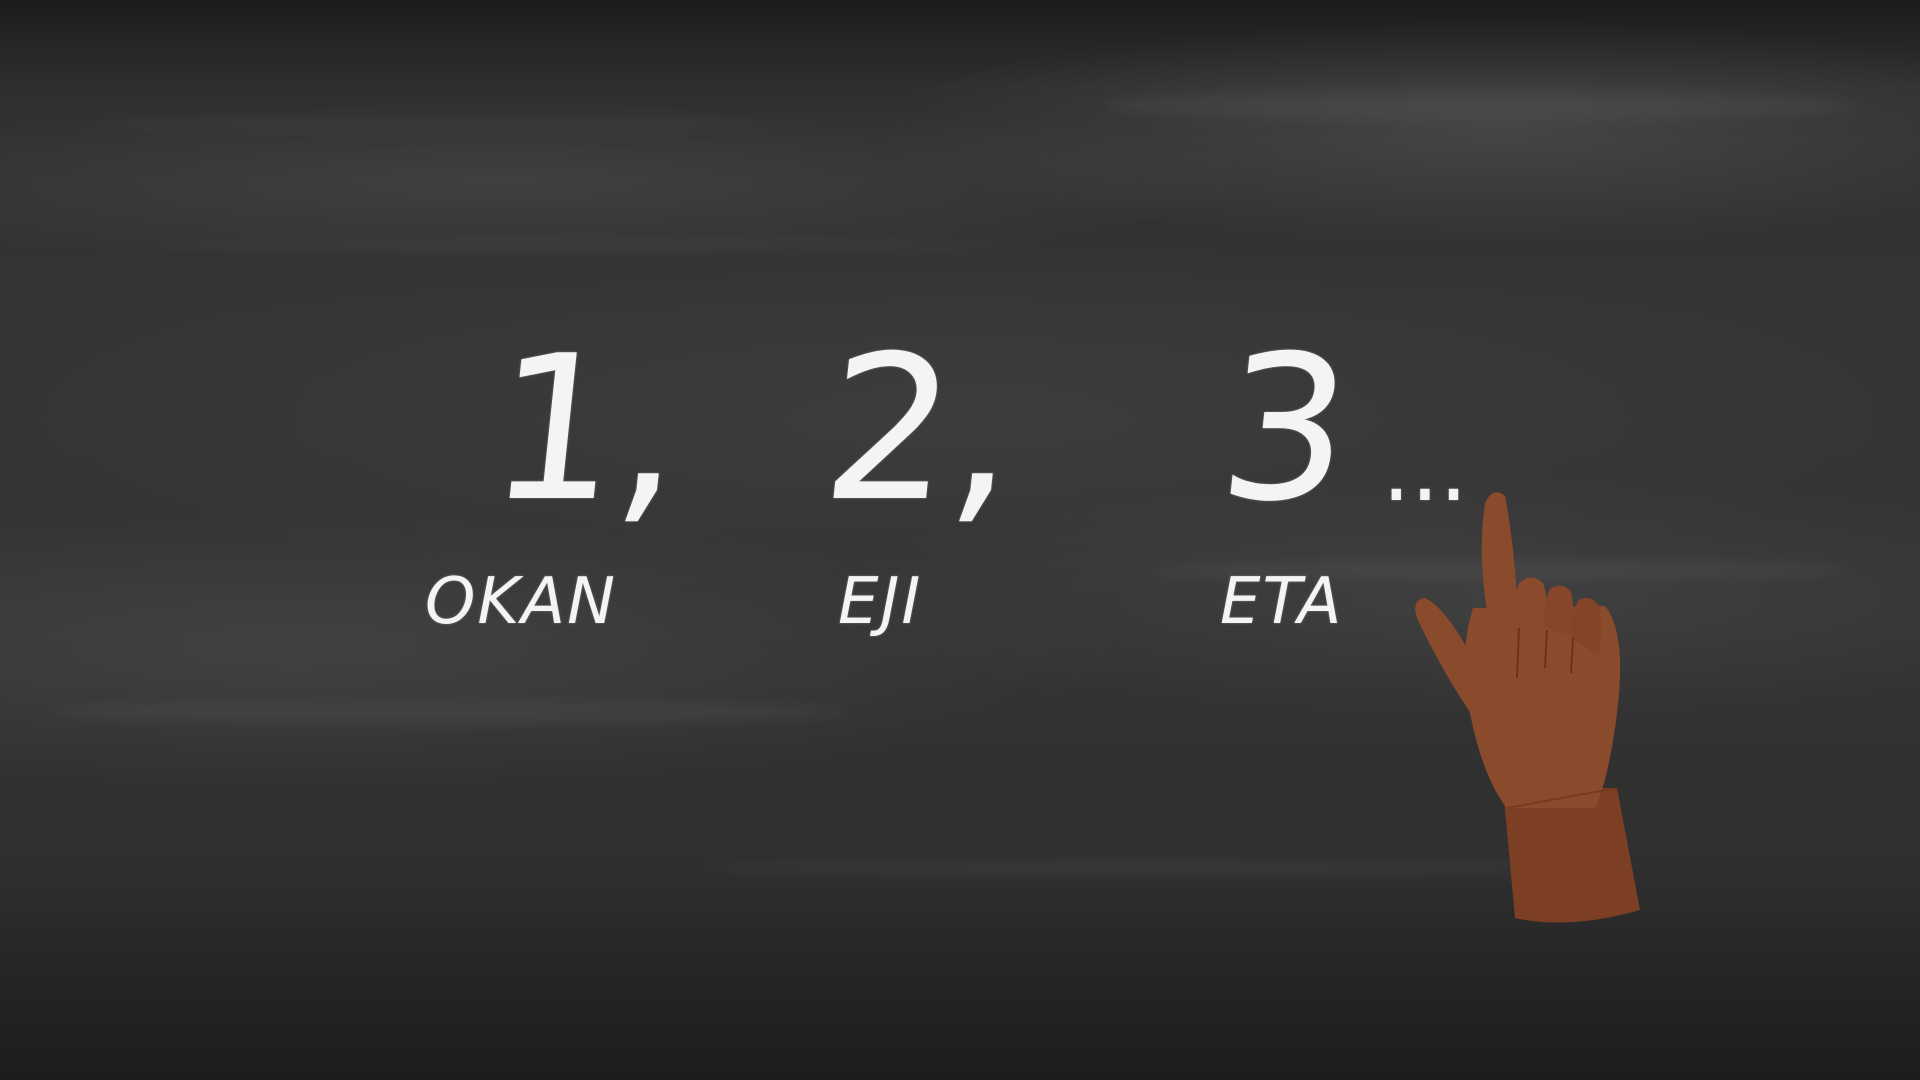 Image resolution: width=1920 pixels, height=1080 pixels. Describe the element at coordinates (521, 602) in the screenshot. I see `word-okan: OKAN` at that location.